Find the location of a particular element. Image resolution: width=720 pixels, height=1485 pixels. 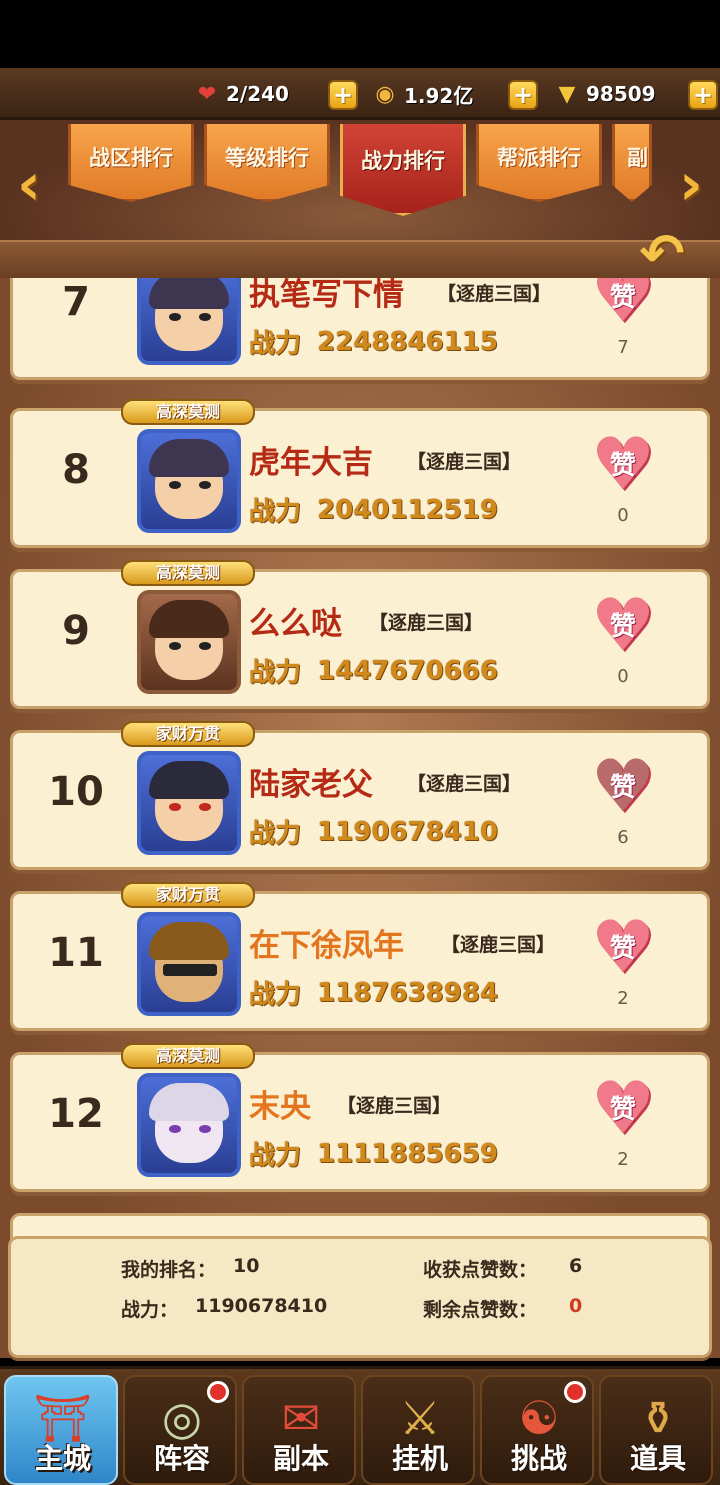

gold-ingot-icon: ▼ is located at coordinates (567, 94).